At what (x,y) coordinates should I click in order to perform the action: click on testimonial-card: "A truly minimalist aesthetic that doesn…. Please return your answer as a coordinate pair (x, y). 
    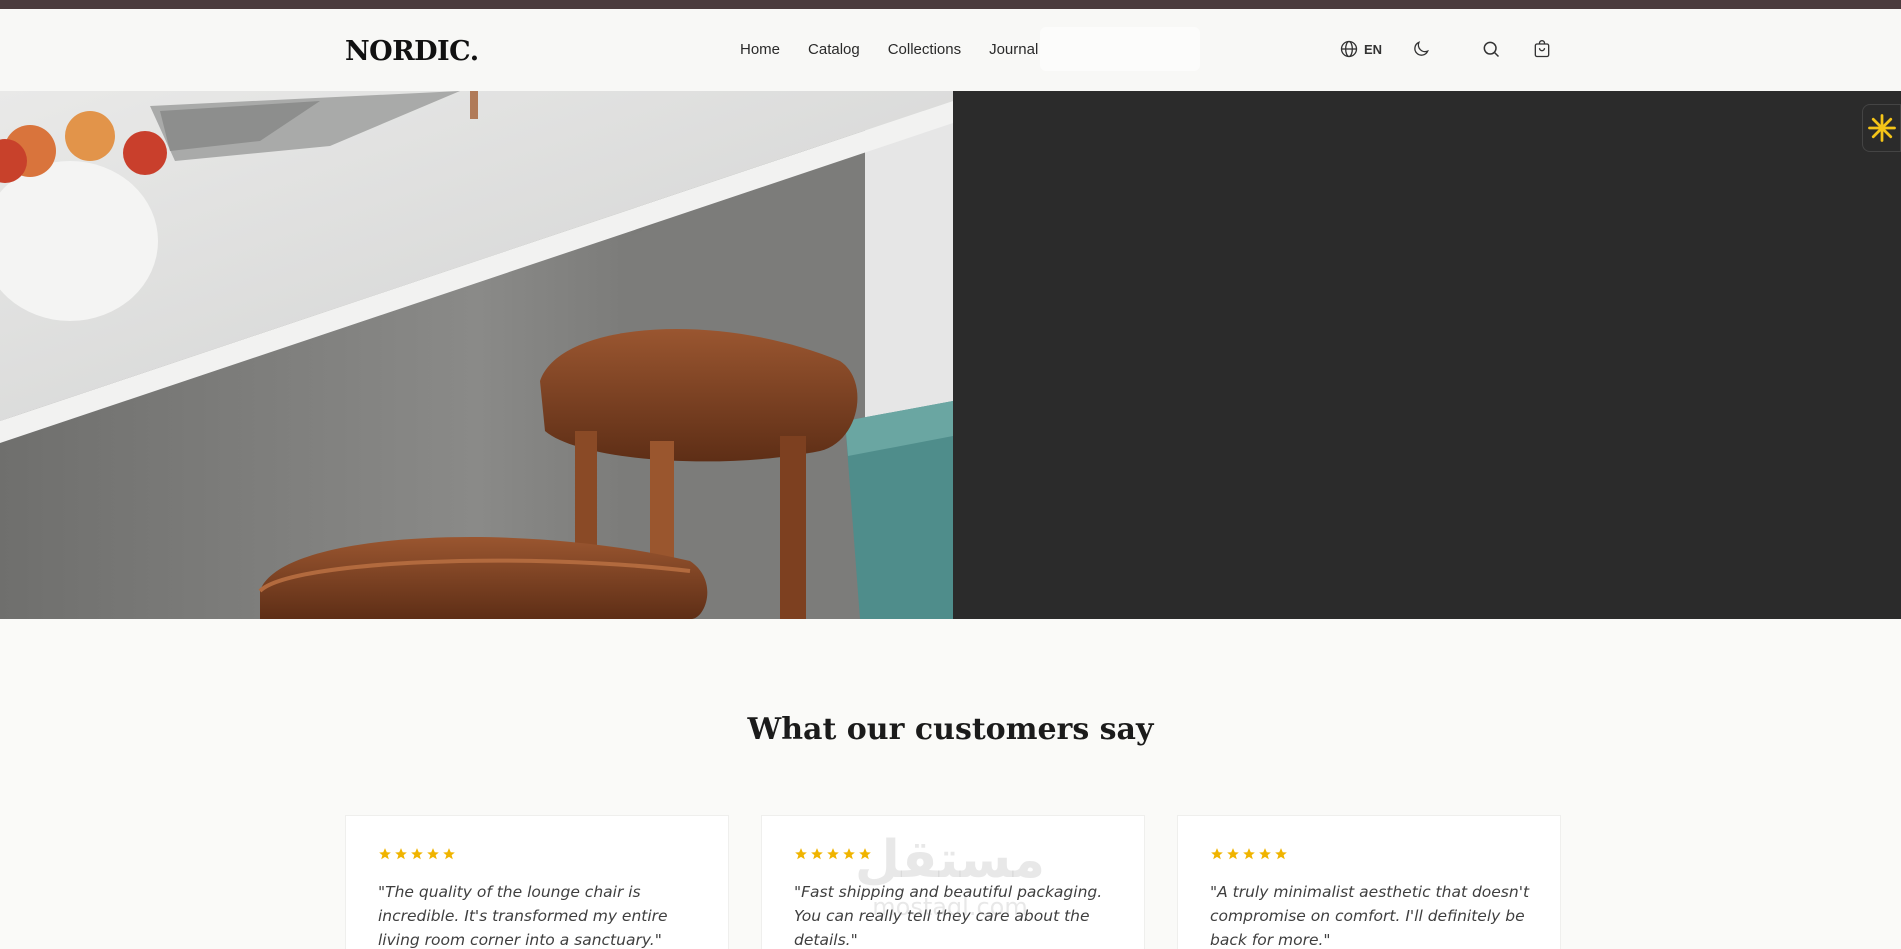
    Looking at the image, I should click on (1369, 882).